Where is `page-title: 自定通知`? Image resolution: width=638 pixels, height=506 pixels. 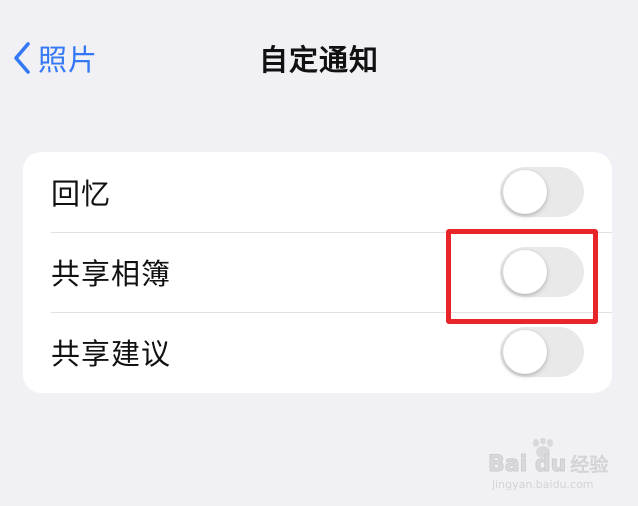 page-title: 自定通知 is located at coordinates (318, 60).